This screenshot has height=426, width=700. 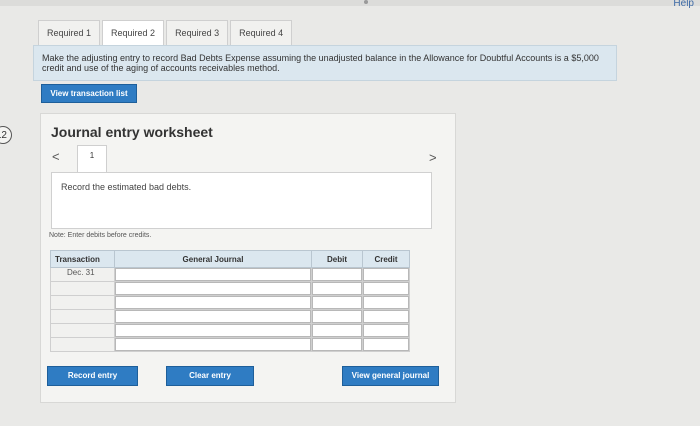 What do you see at coordinates (213, 259) in the screenshot?
I see `column-header-general-journal: General Journal` at bounding box center [213, 259].